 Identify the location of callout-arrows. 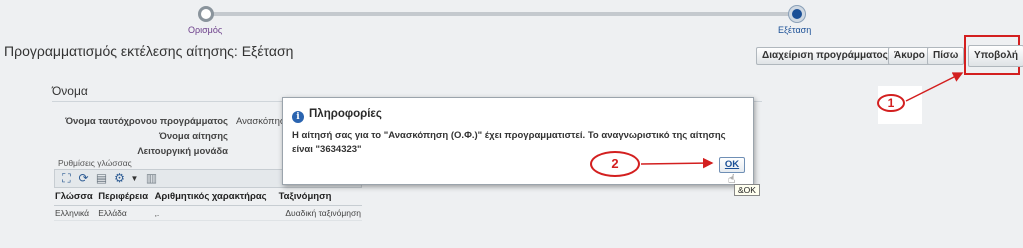
(802, 120).